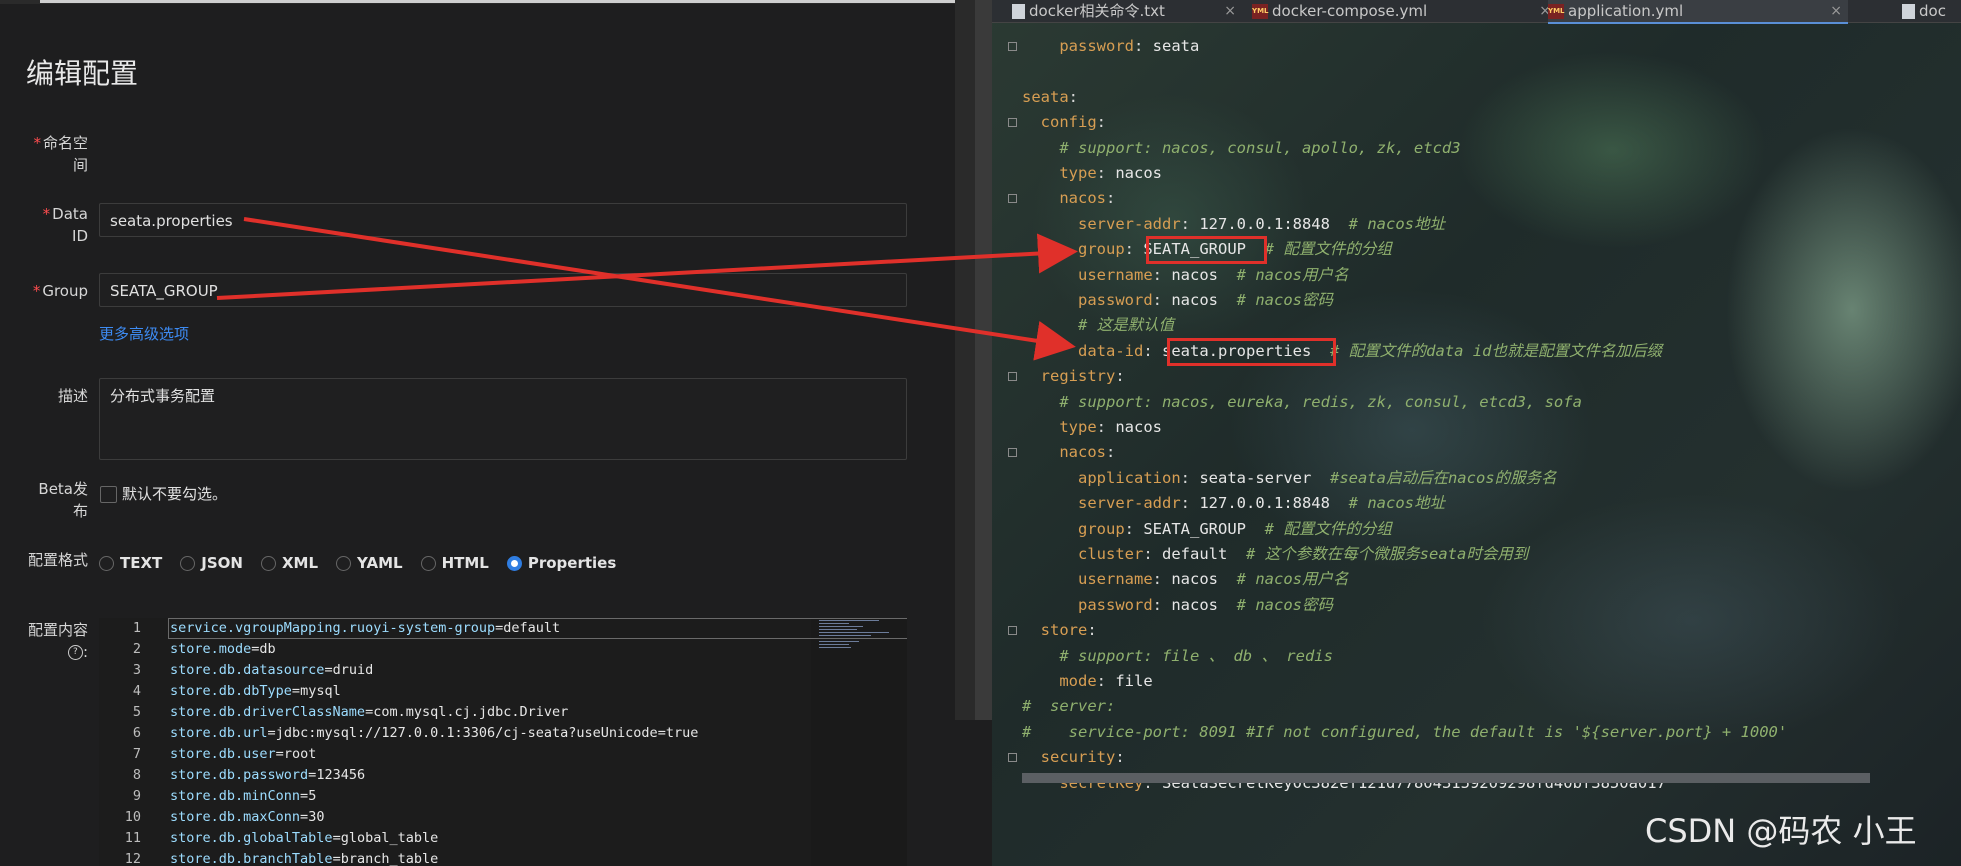  What do you see at coordinates (1781, 831) in the screenshot?
I see `csdn-watermark: CSDN @码农 小王` at bounding box center [1781, 831].